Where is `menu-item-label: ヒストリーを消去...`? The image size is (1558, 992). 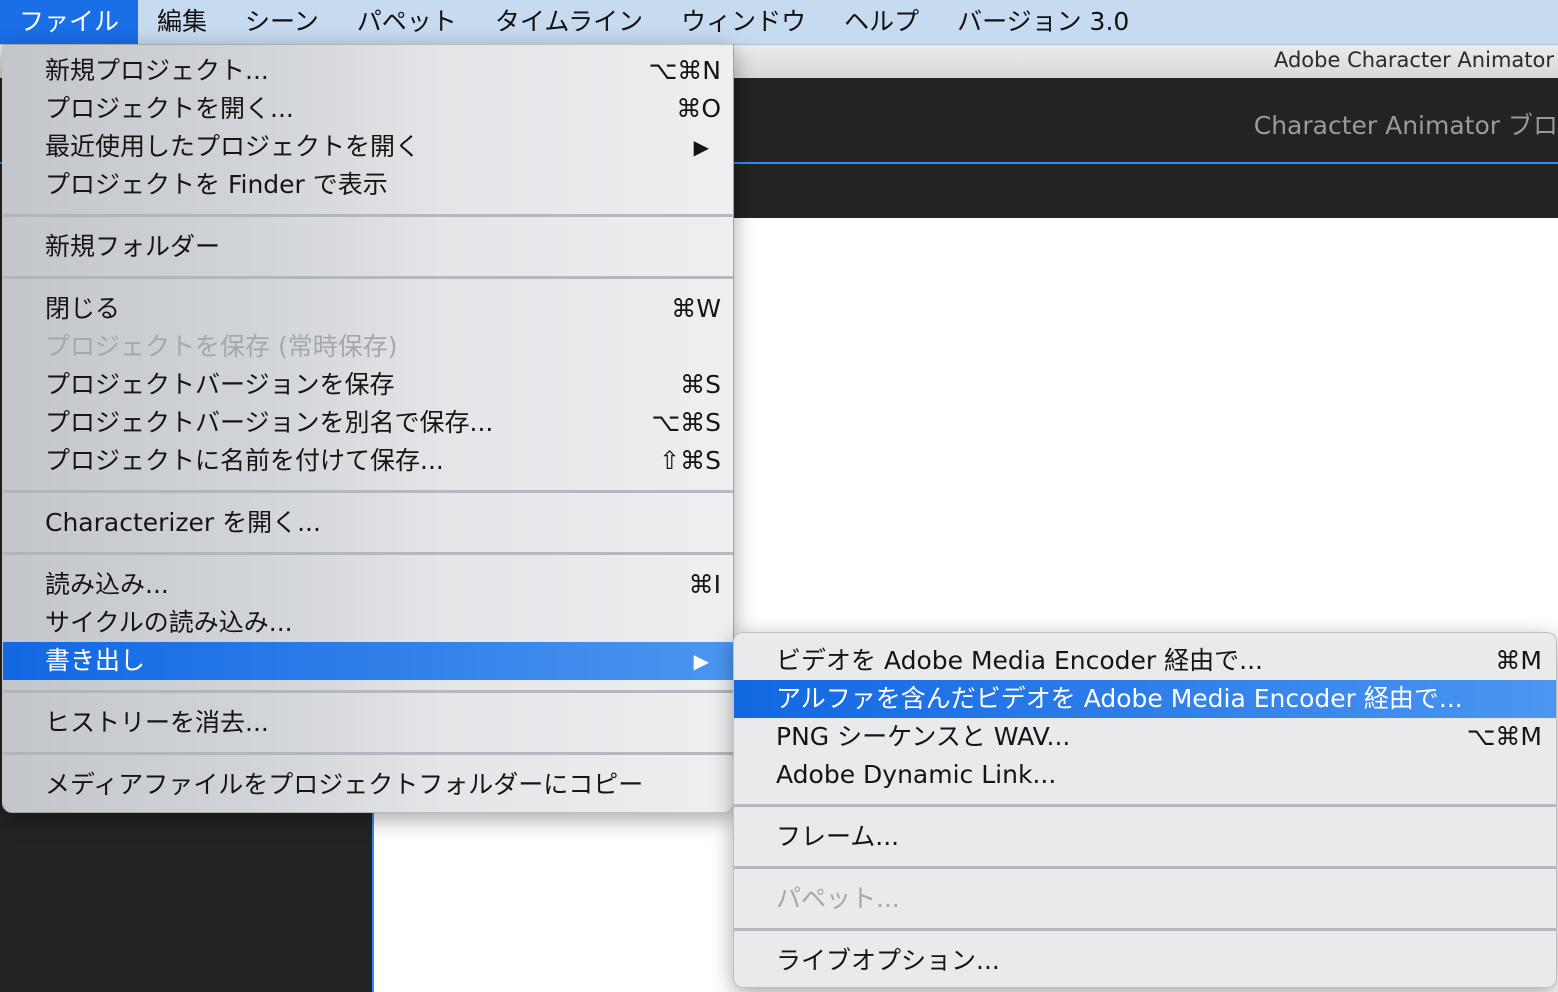 menu-item-label: ヒストリーを消去... is located at coordinates (157, 722).